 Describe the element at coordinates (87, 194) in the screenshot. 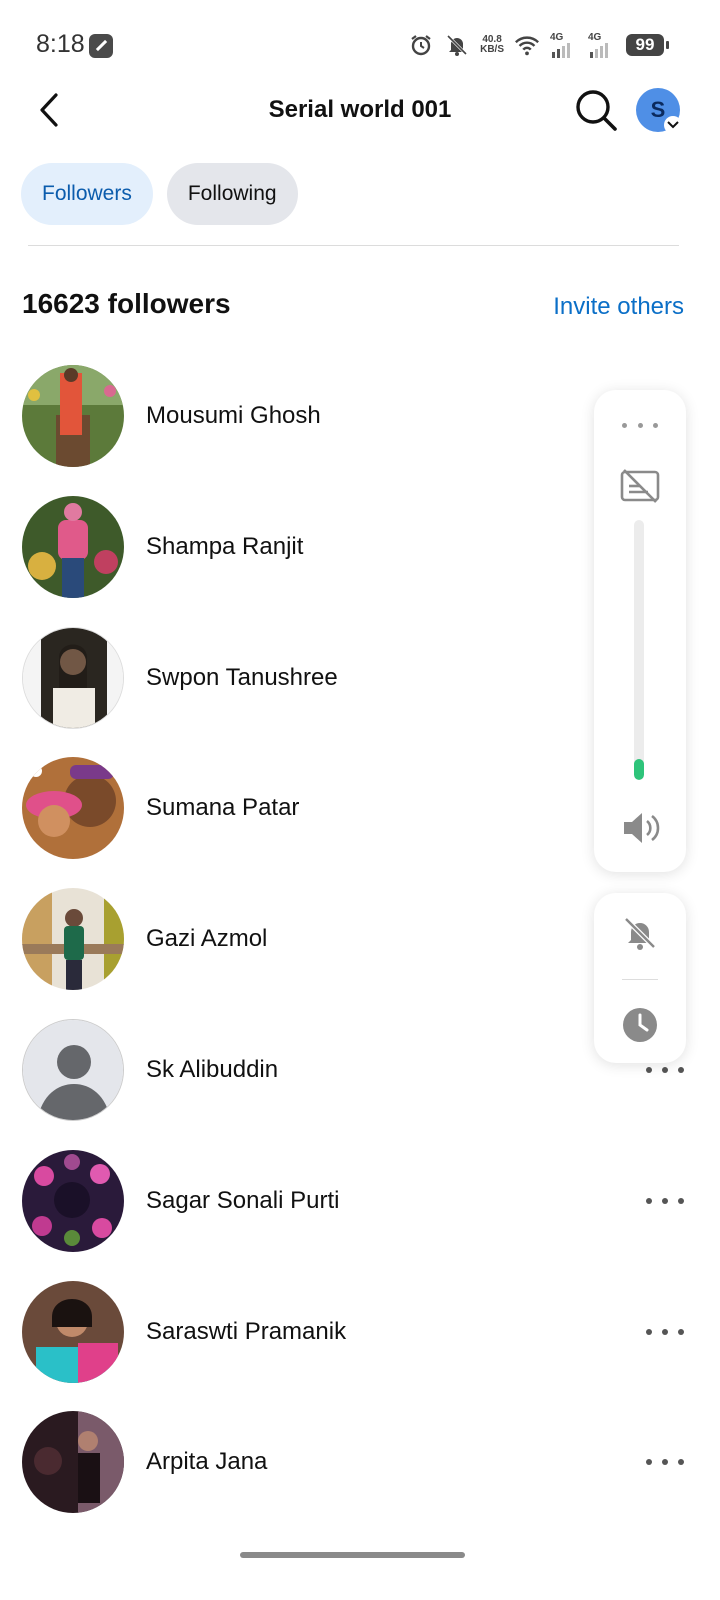

I see `tab-followers: Followers` at that location.